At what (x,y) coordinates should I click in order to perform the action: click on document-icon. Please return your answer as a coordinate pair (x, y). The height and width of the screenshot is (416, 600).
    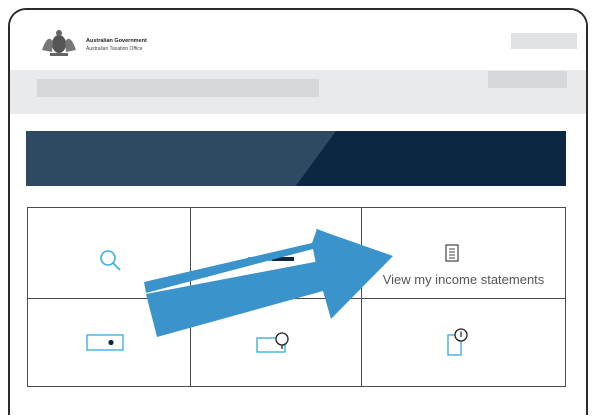
    Looking at the image, I should click on (452, 253).